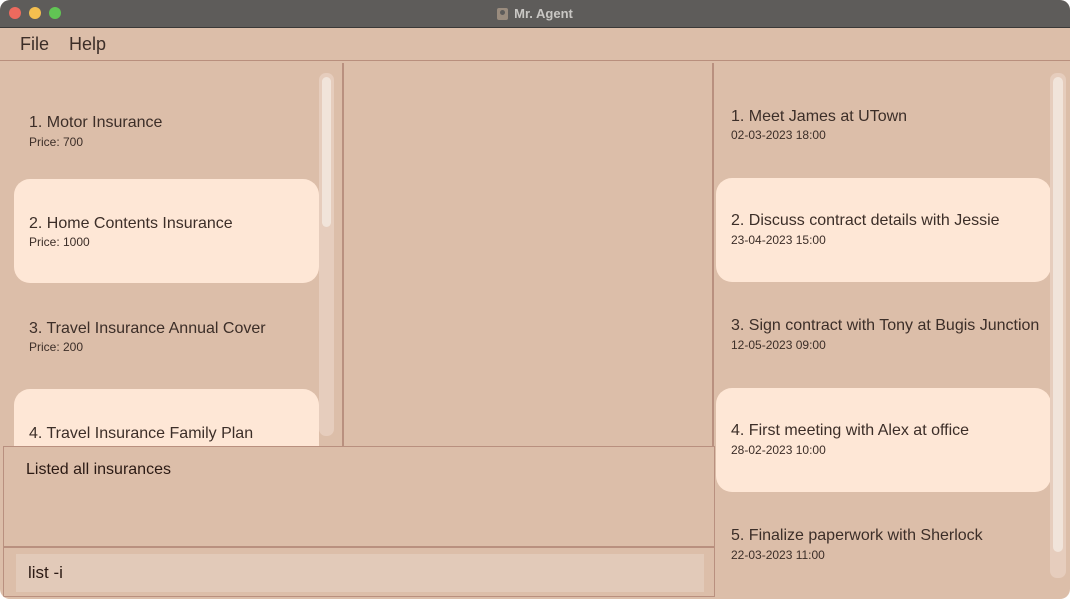 Image resolution: width=1070 pixels, height=599 pixels. Describe the element at coordinates (141, 433) in the screenshot. I see `insurance-title: 4. Travel Insurance Family Plan` at that location.